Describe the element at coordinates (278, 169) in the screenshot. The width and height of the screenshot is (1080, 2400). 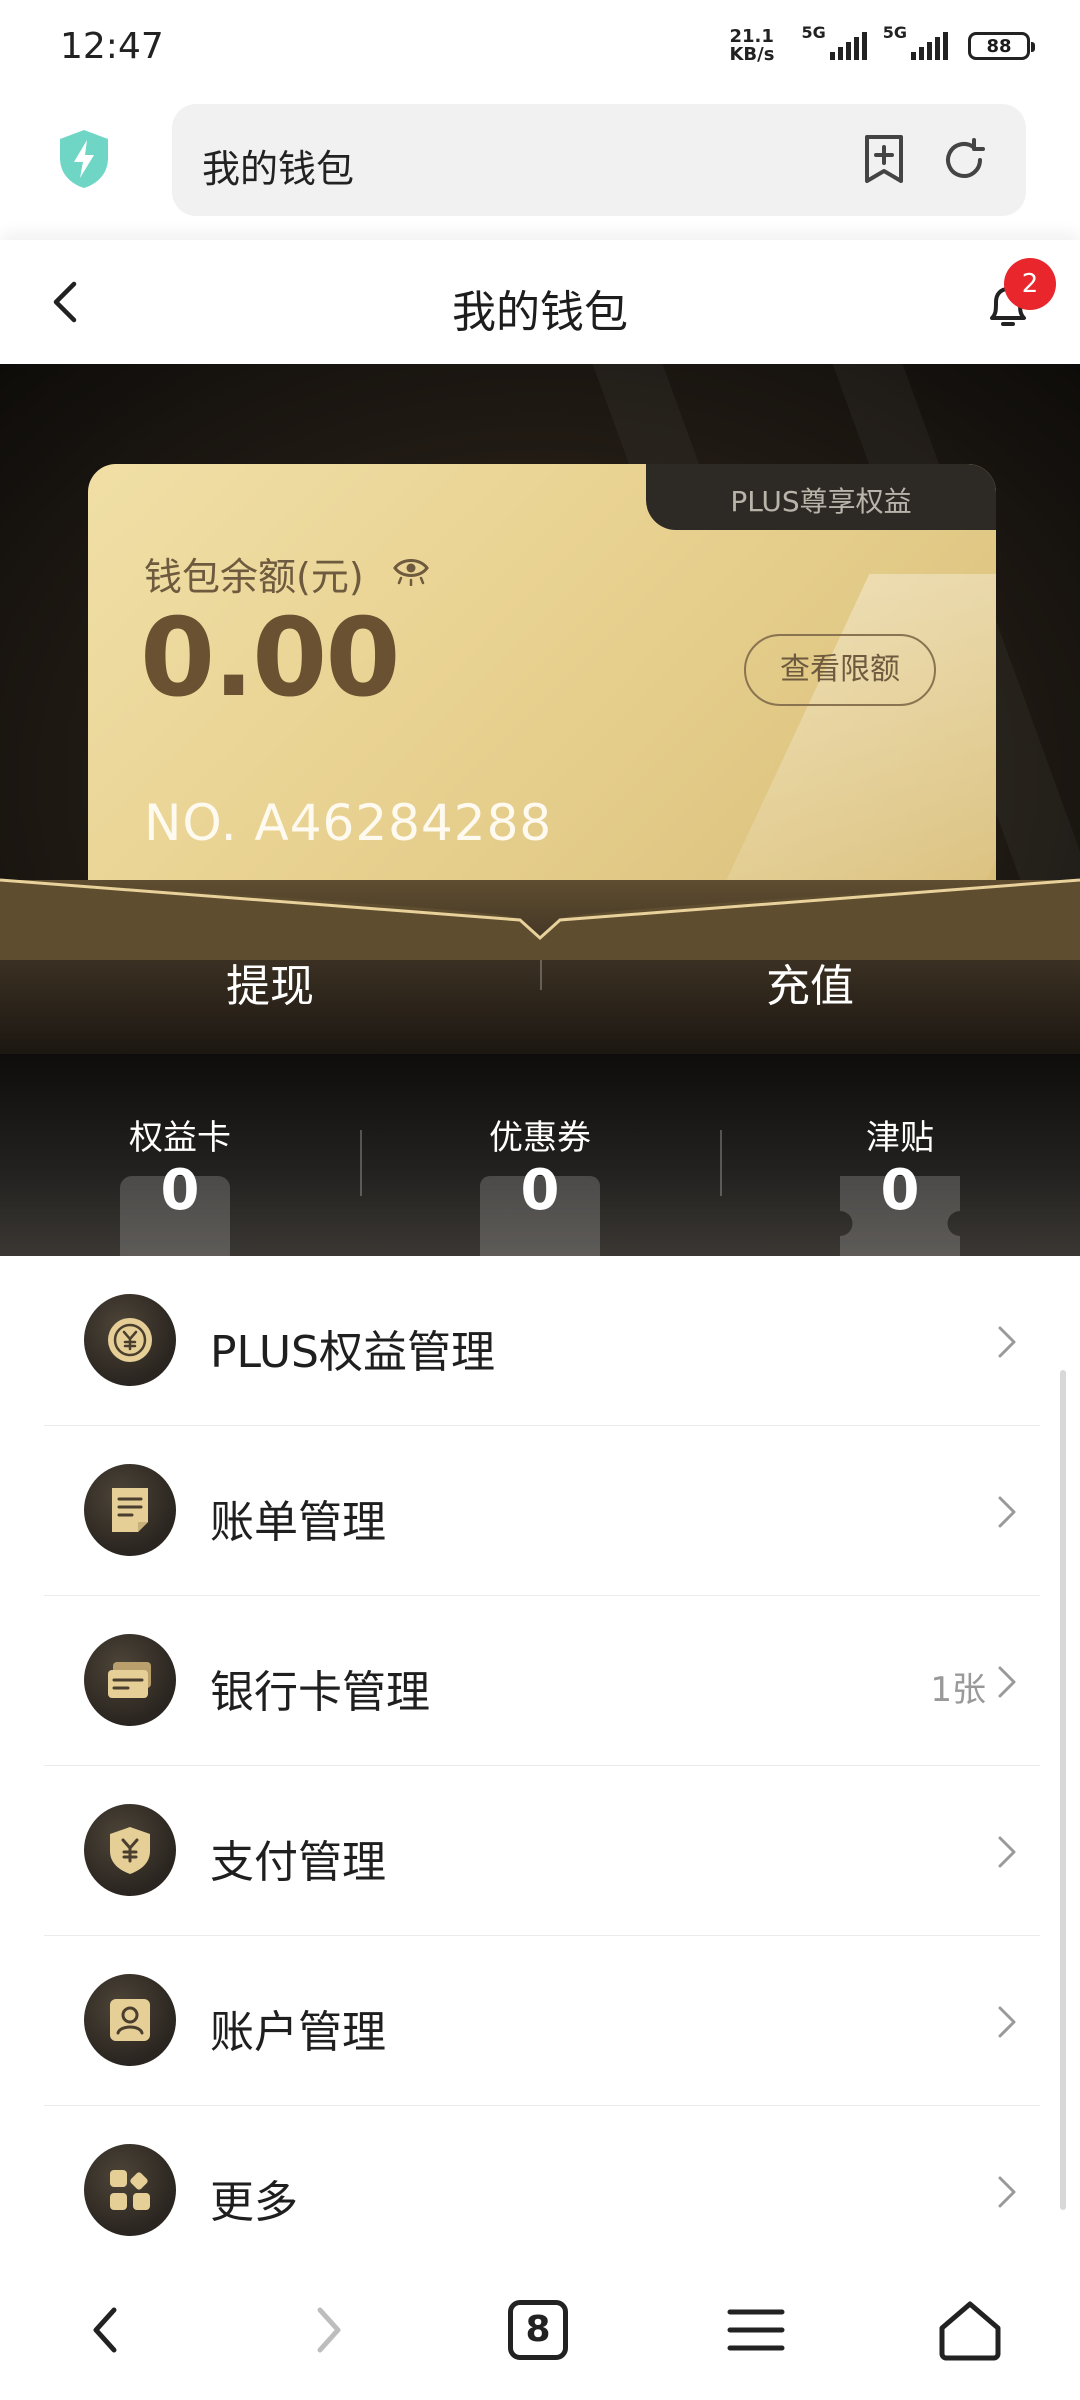
I see `url-text: 我的钱包` at that location.